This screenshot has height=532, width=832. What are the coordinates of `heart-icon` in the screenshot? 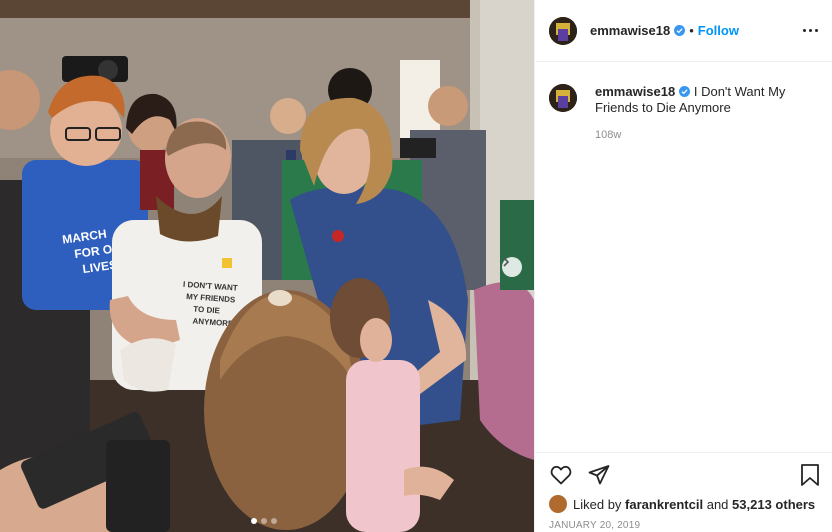 It's located at (561, 475).